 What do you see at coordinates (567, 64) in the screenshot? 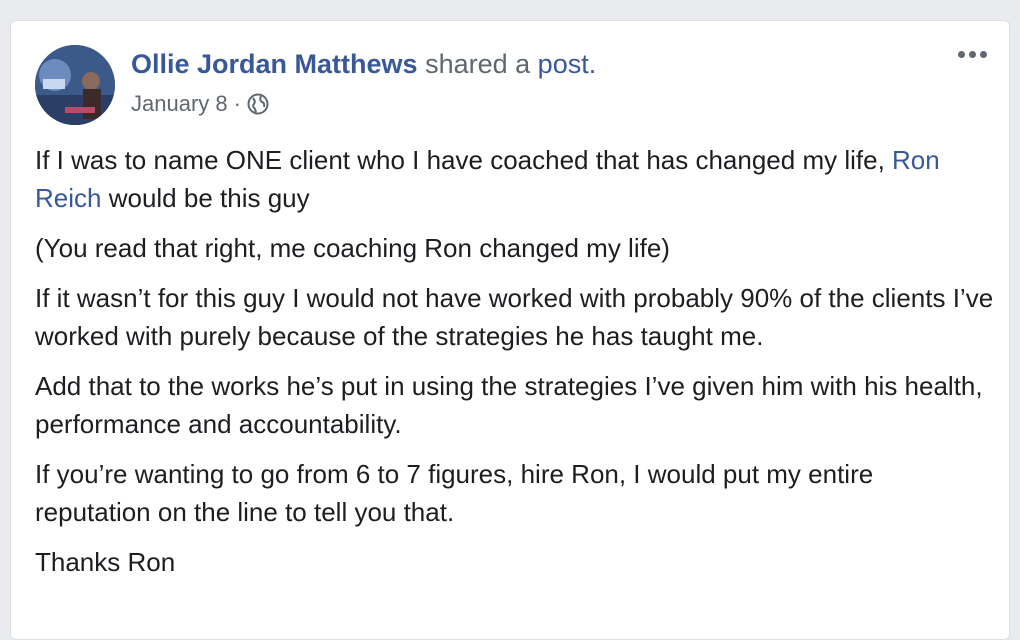
I see `shared-post-link: post.` at bounding box center [567, 64].